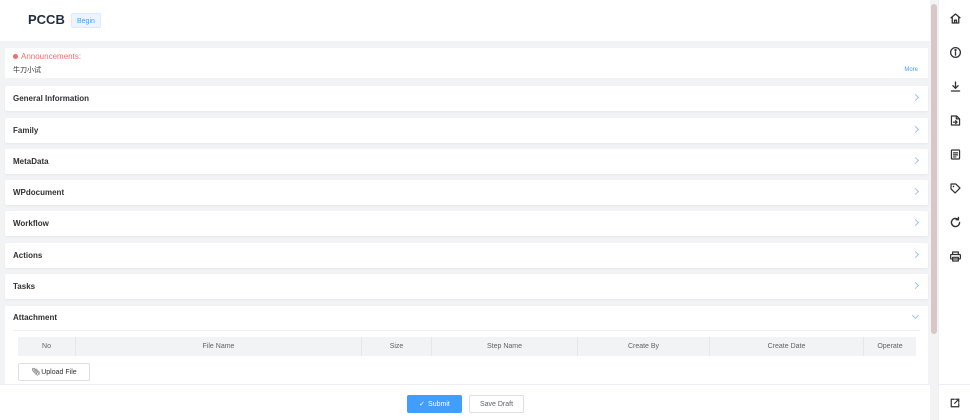 The width and height of the screenshot is (970, 420). I want to click on section-label: General Information, so click(51, 98).